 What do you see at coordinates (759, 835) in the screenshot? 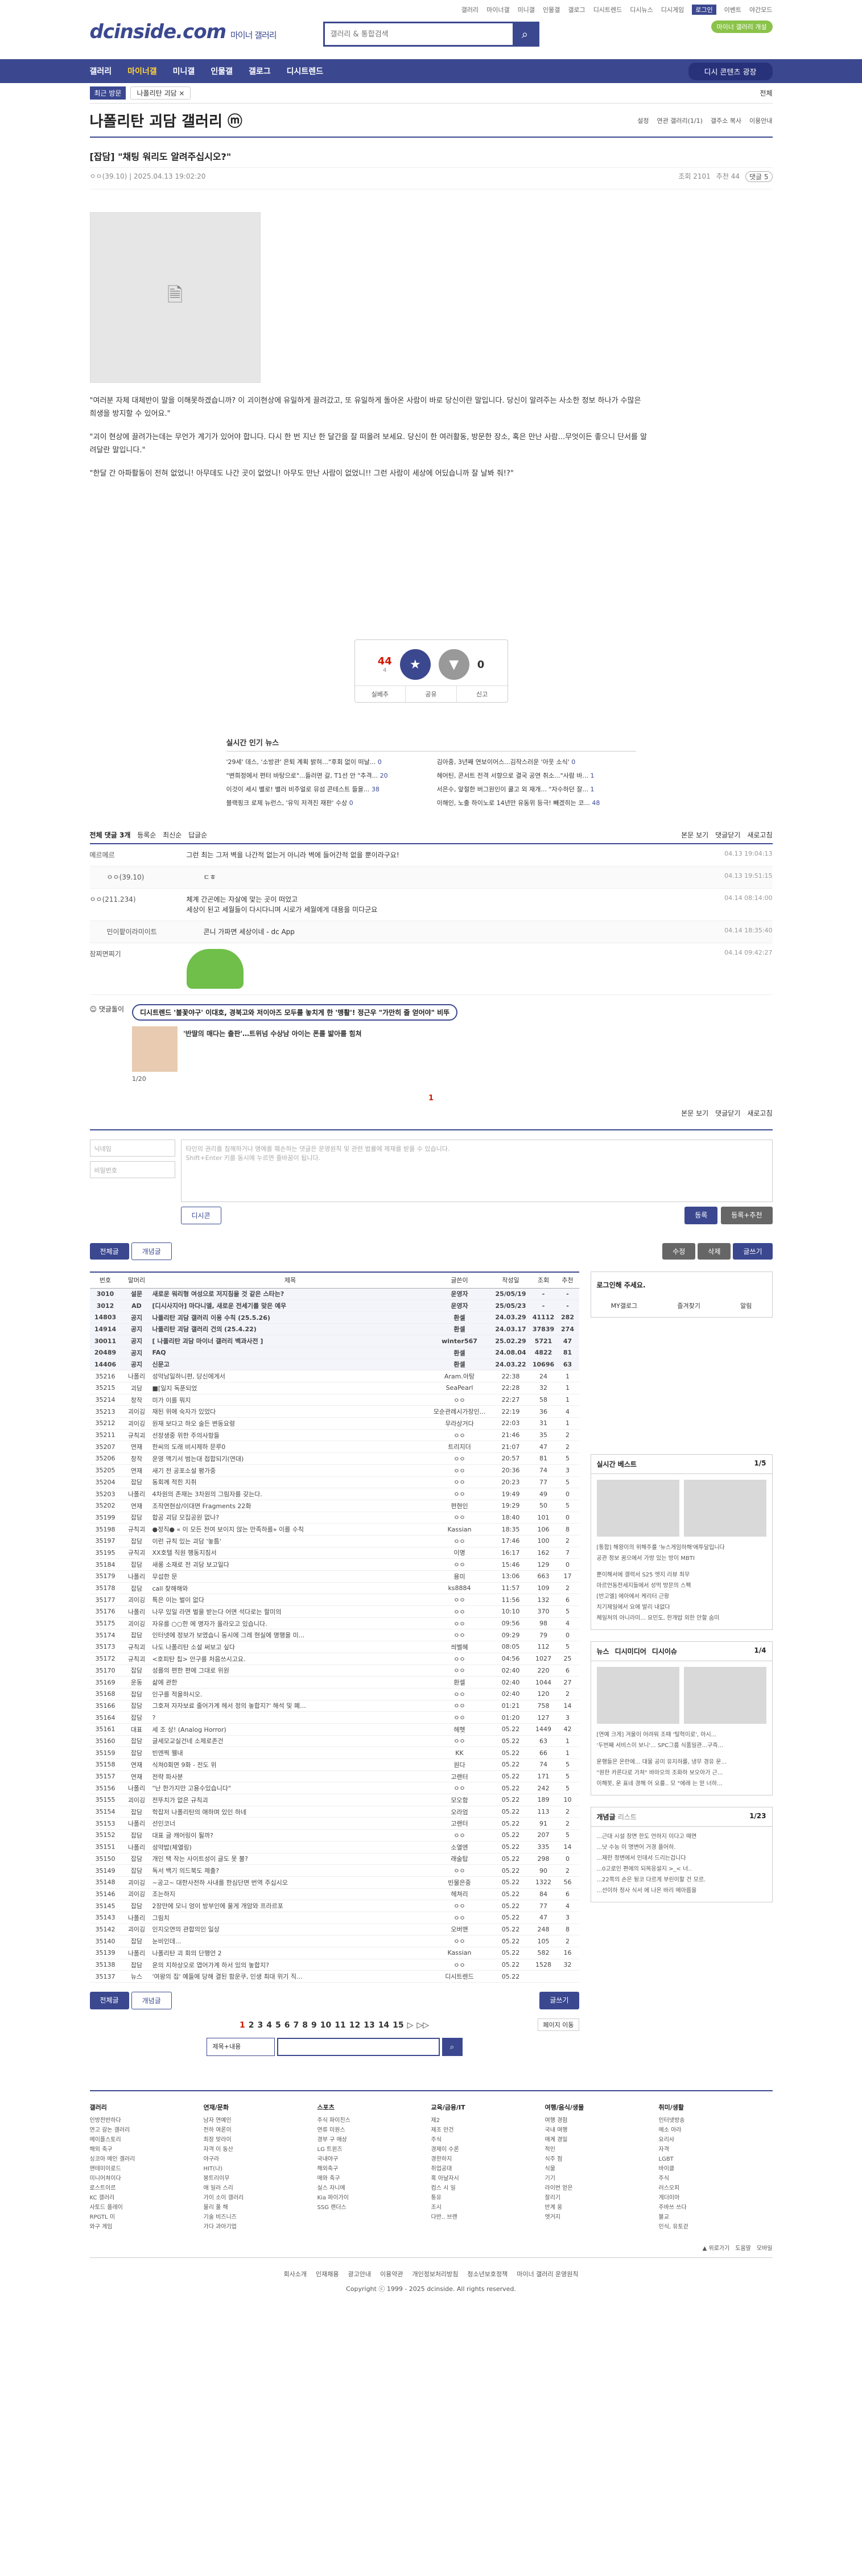
I see `refresh-link: 새로고침` at bounding box center [759, 835].